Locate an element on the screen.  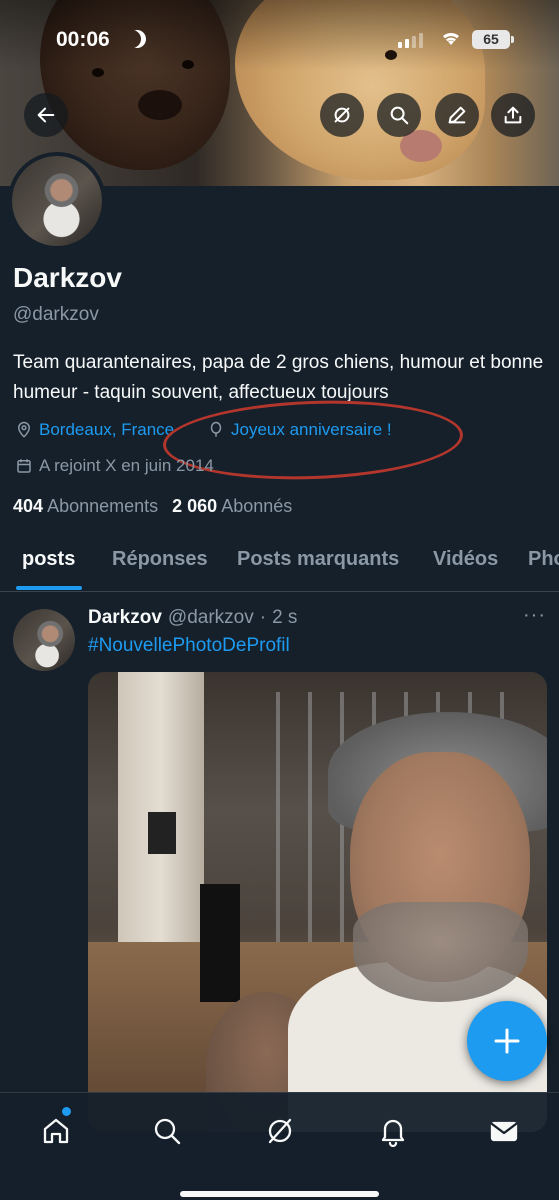
nav-search is located at coordinates (167, 1131).